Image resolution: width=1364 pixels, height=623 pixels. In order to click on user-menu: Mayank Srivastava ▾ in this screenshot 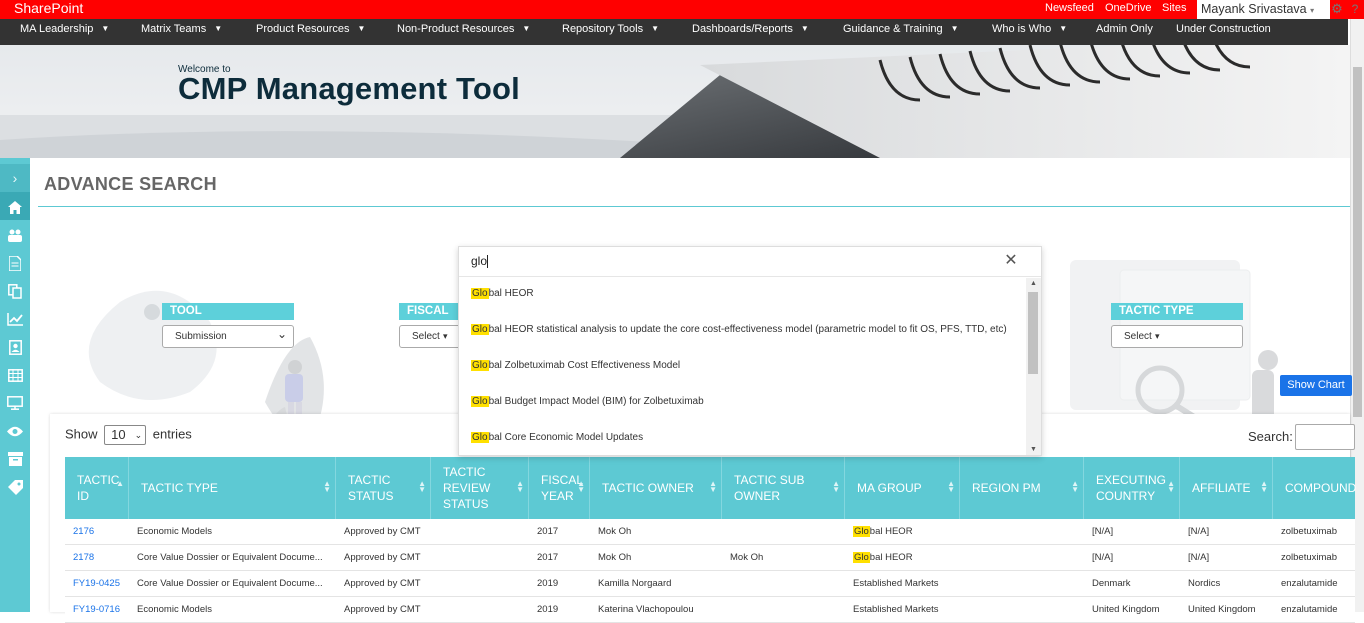, I will do `click(1263, 9)`.